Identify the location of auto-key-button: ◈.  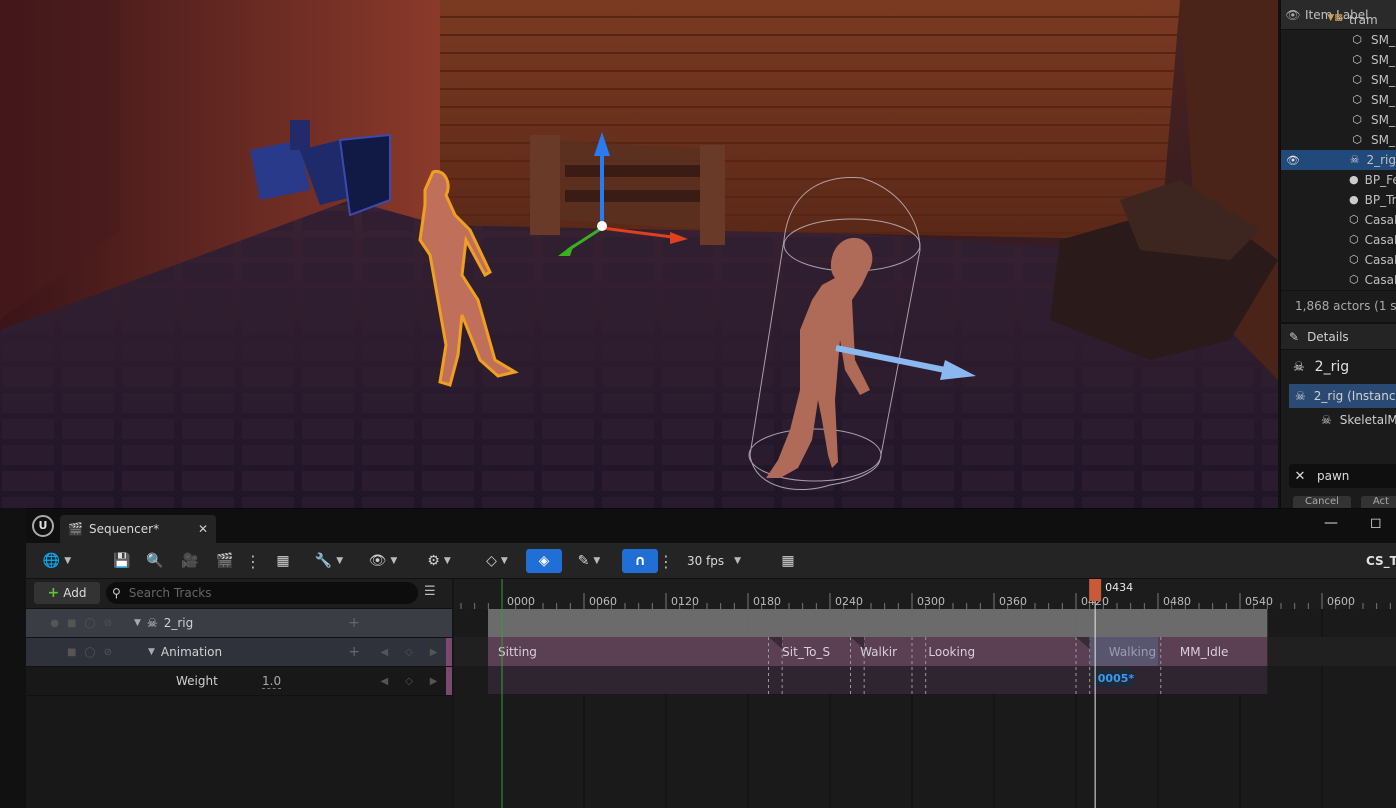
(544, 561).